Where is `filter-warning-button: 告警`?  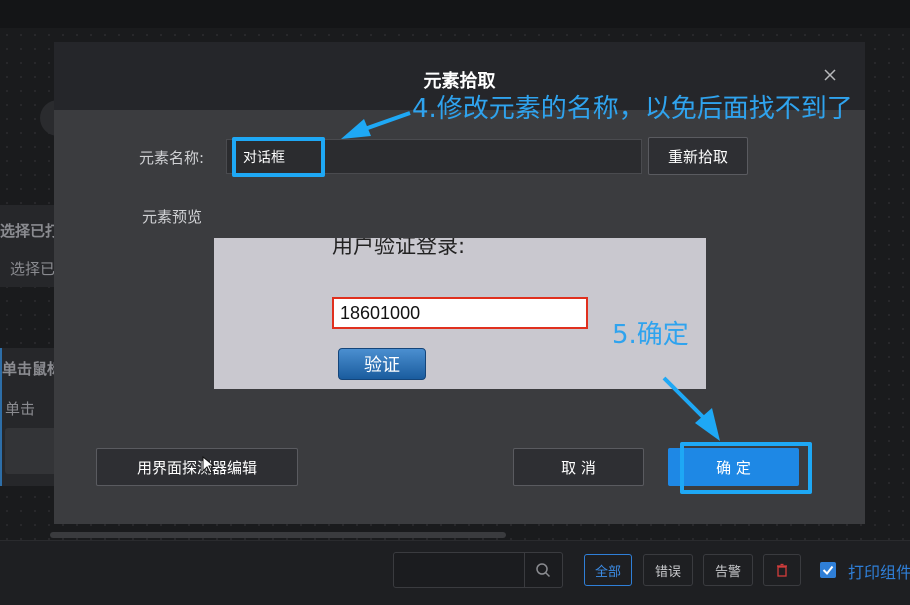 filter-warning-button: 告警 is located at coordinates (728, 570).